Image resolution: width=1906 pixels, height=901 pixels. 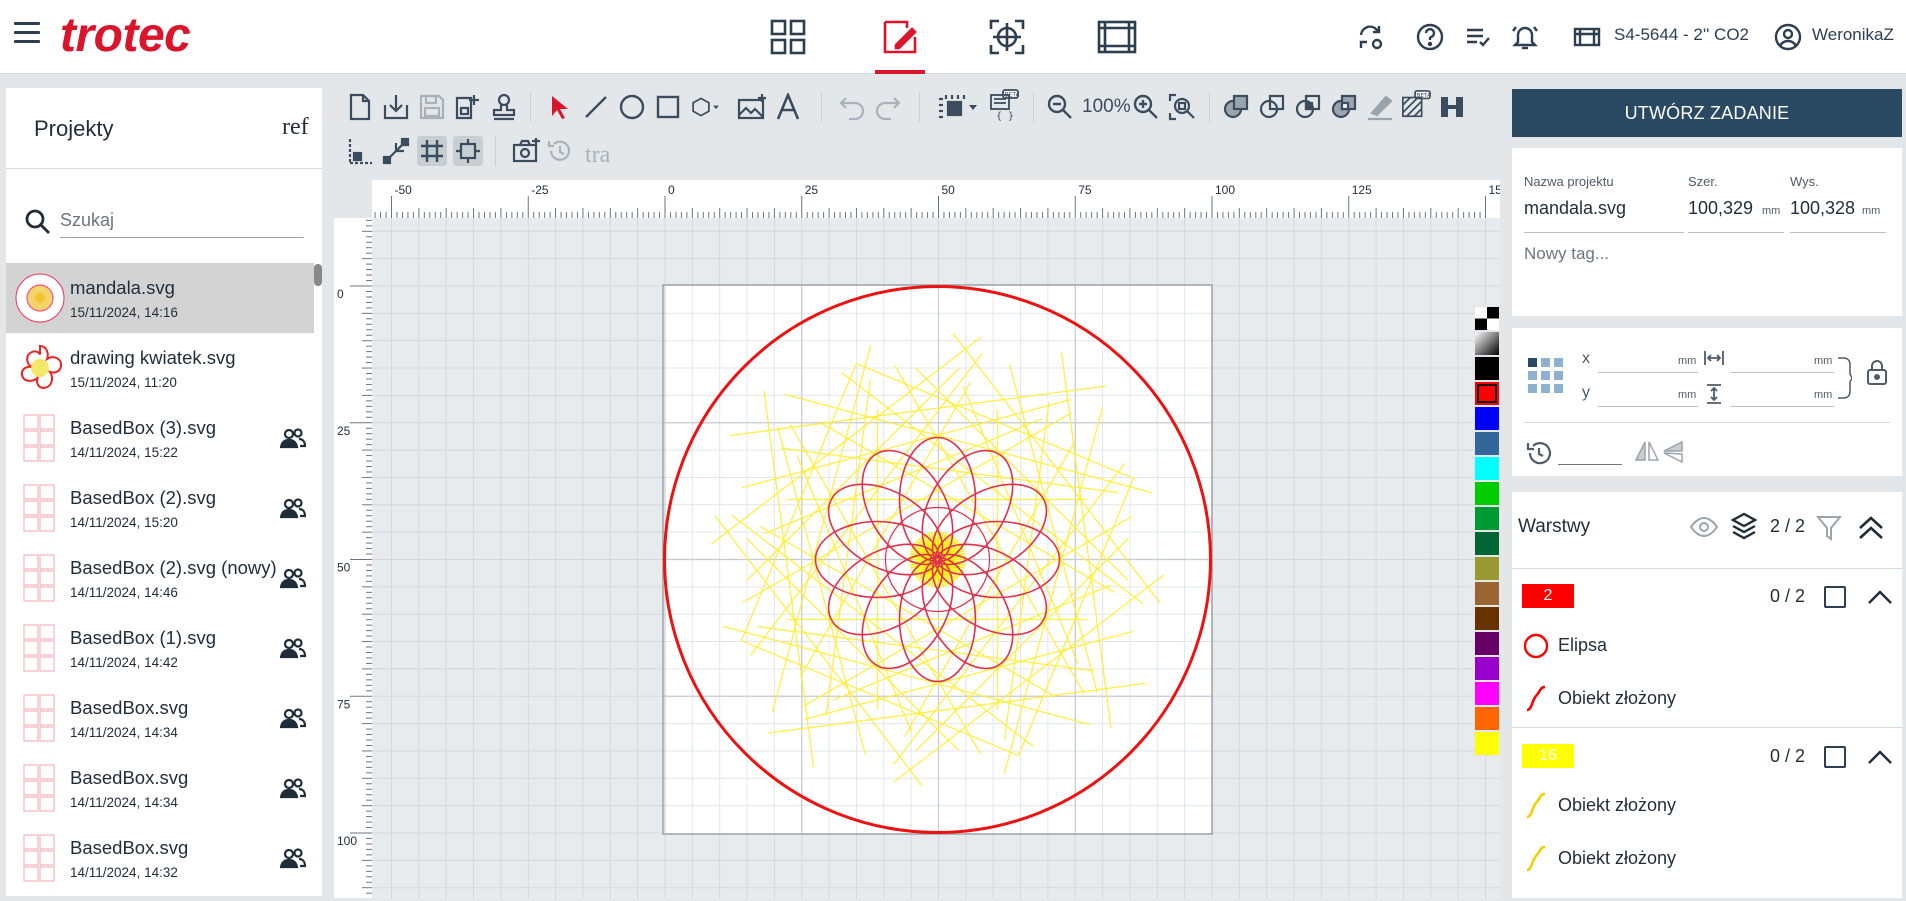 What do you see at coordinates (1416, 105) in the screenshot?
I see `hatch-beta-icon: BETA` at bounding box center [1416, 105].